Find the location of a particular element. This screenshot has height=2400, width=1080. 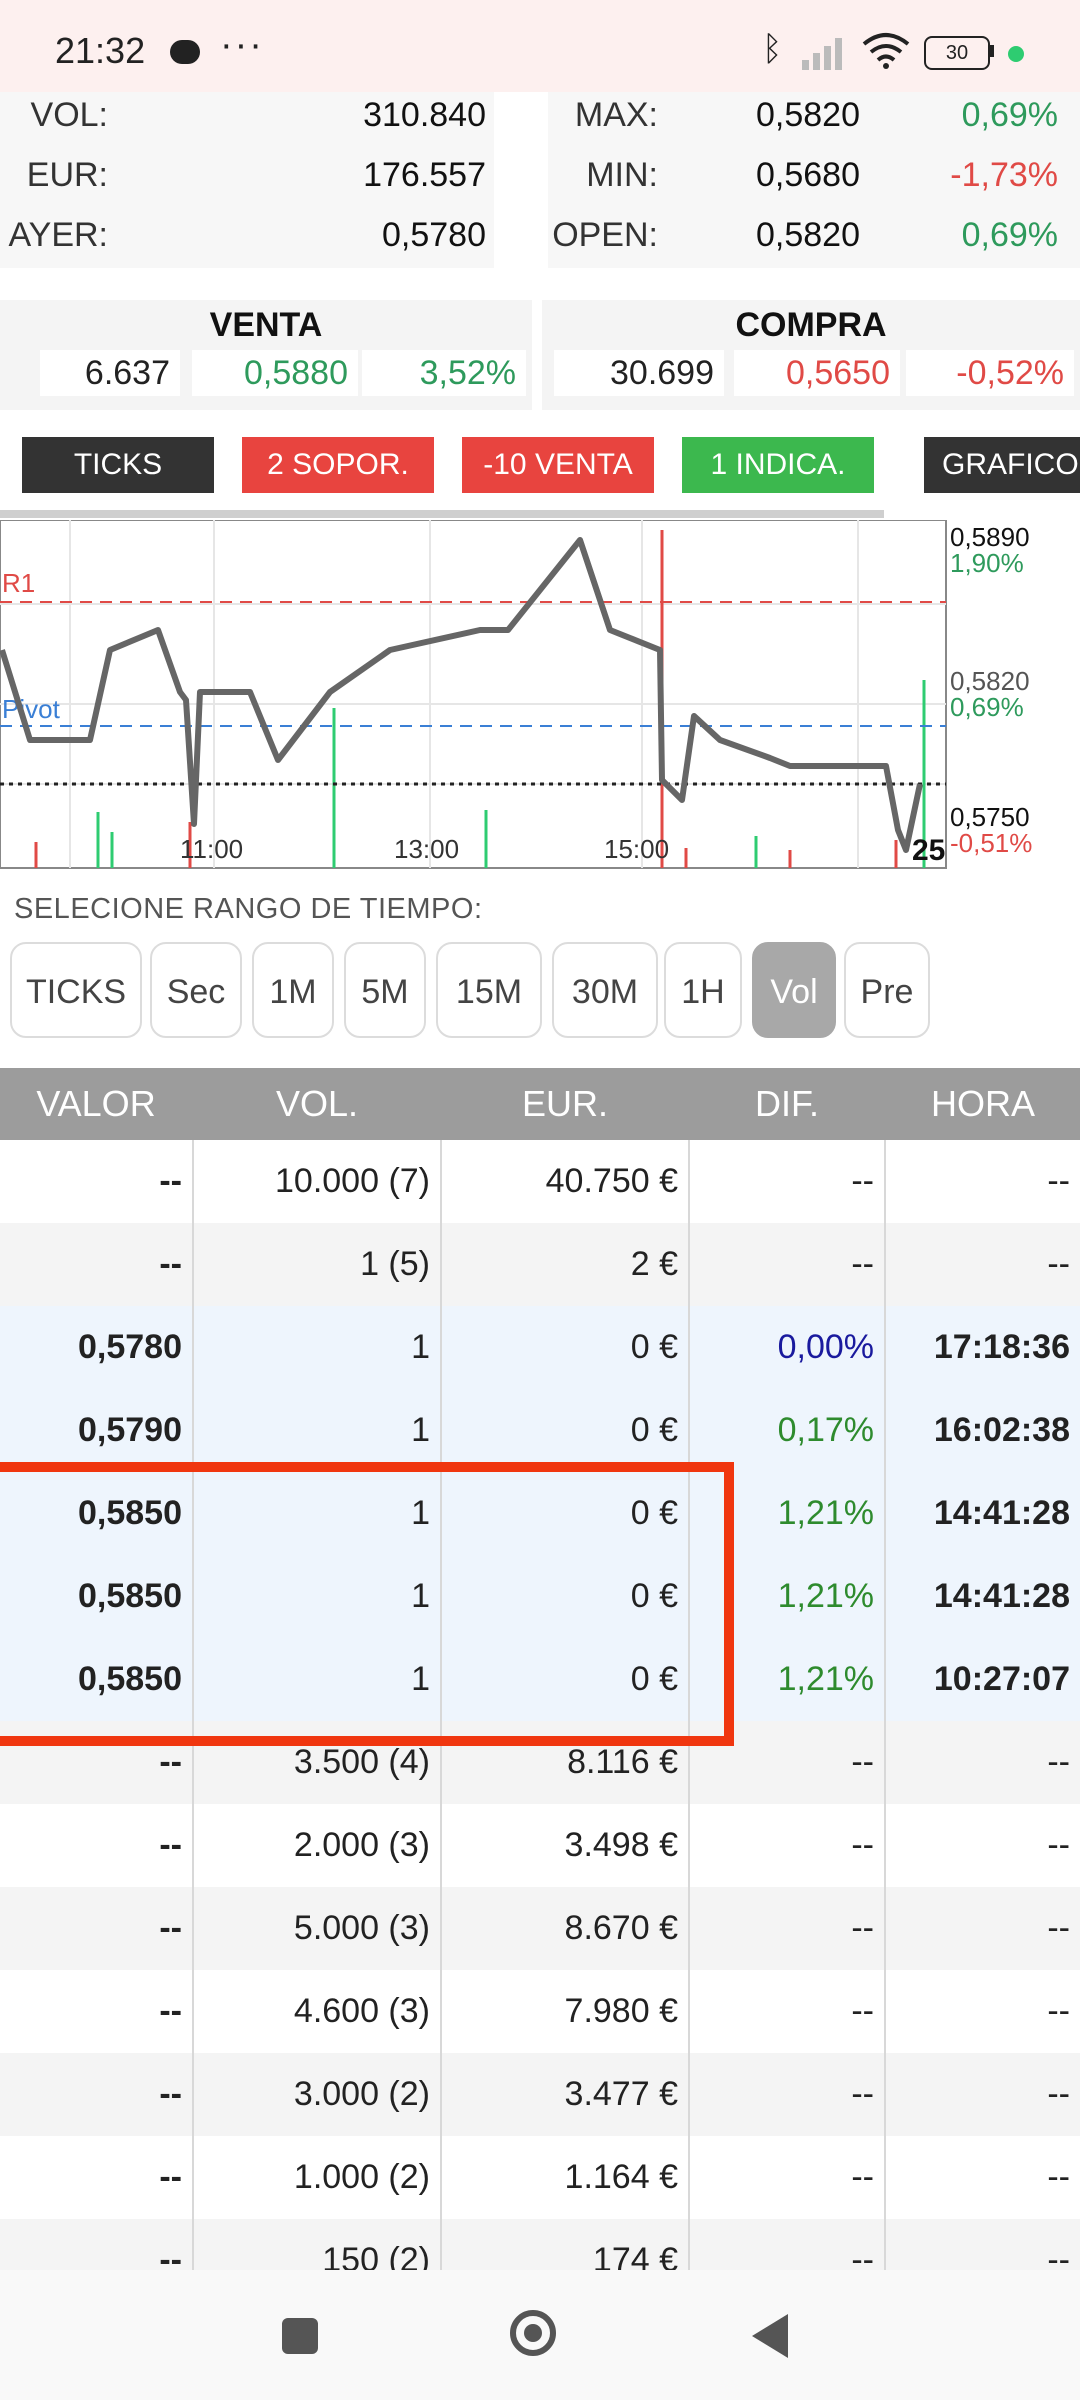

table-row: -- 5.000 (3) 8.670 € -- -- is located at coordinates (540, 1928).